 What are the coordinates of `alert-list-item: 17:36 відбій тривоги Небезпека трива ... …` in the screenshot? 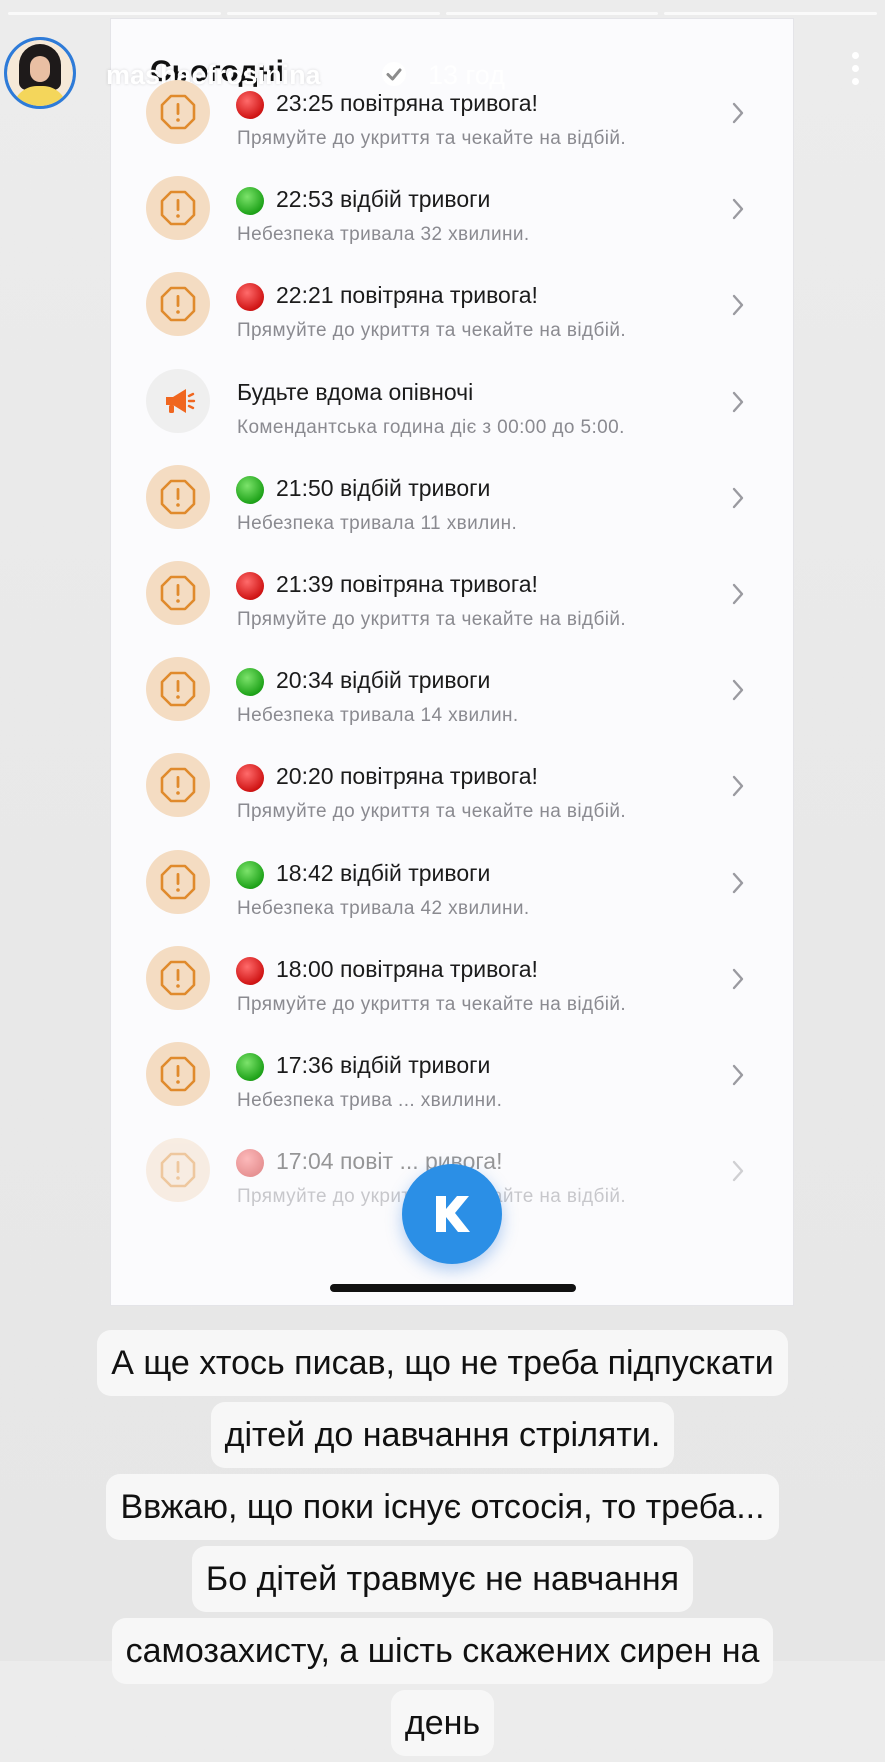 It's located at (452, 1083).